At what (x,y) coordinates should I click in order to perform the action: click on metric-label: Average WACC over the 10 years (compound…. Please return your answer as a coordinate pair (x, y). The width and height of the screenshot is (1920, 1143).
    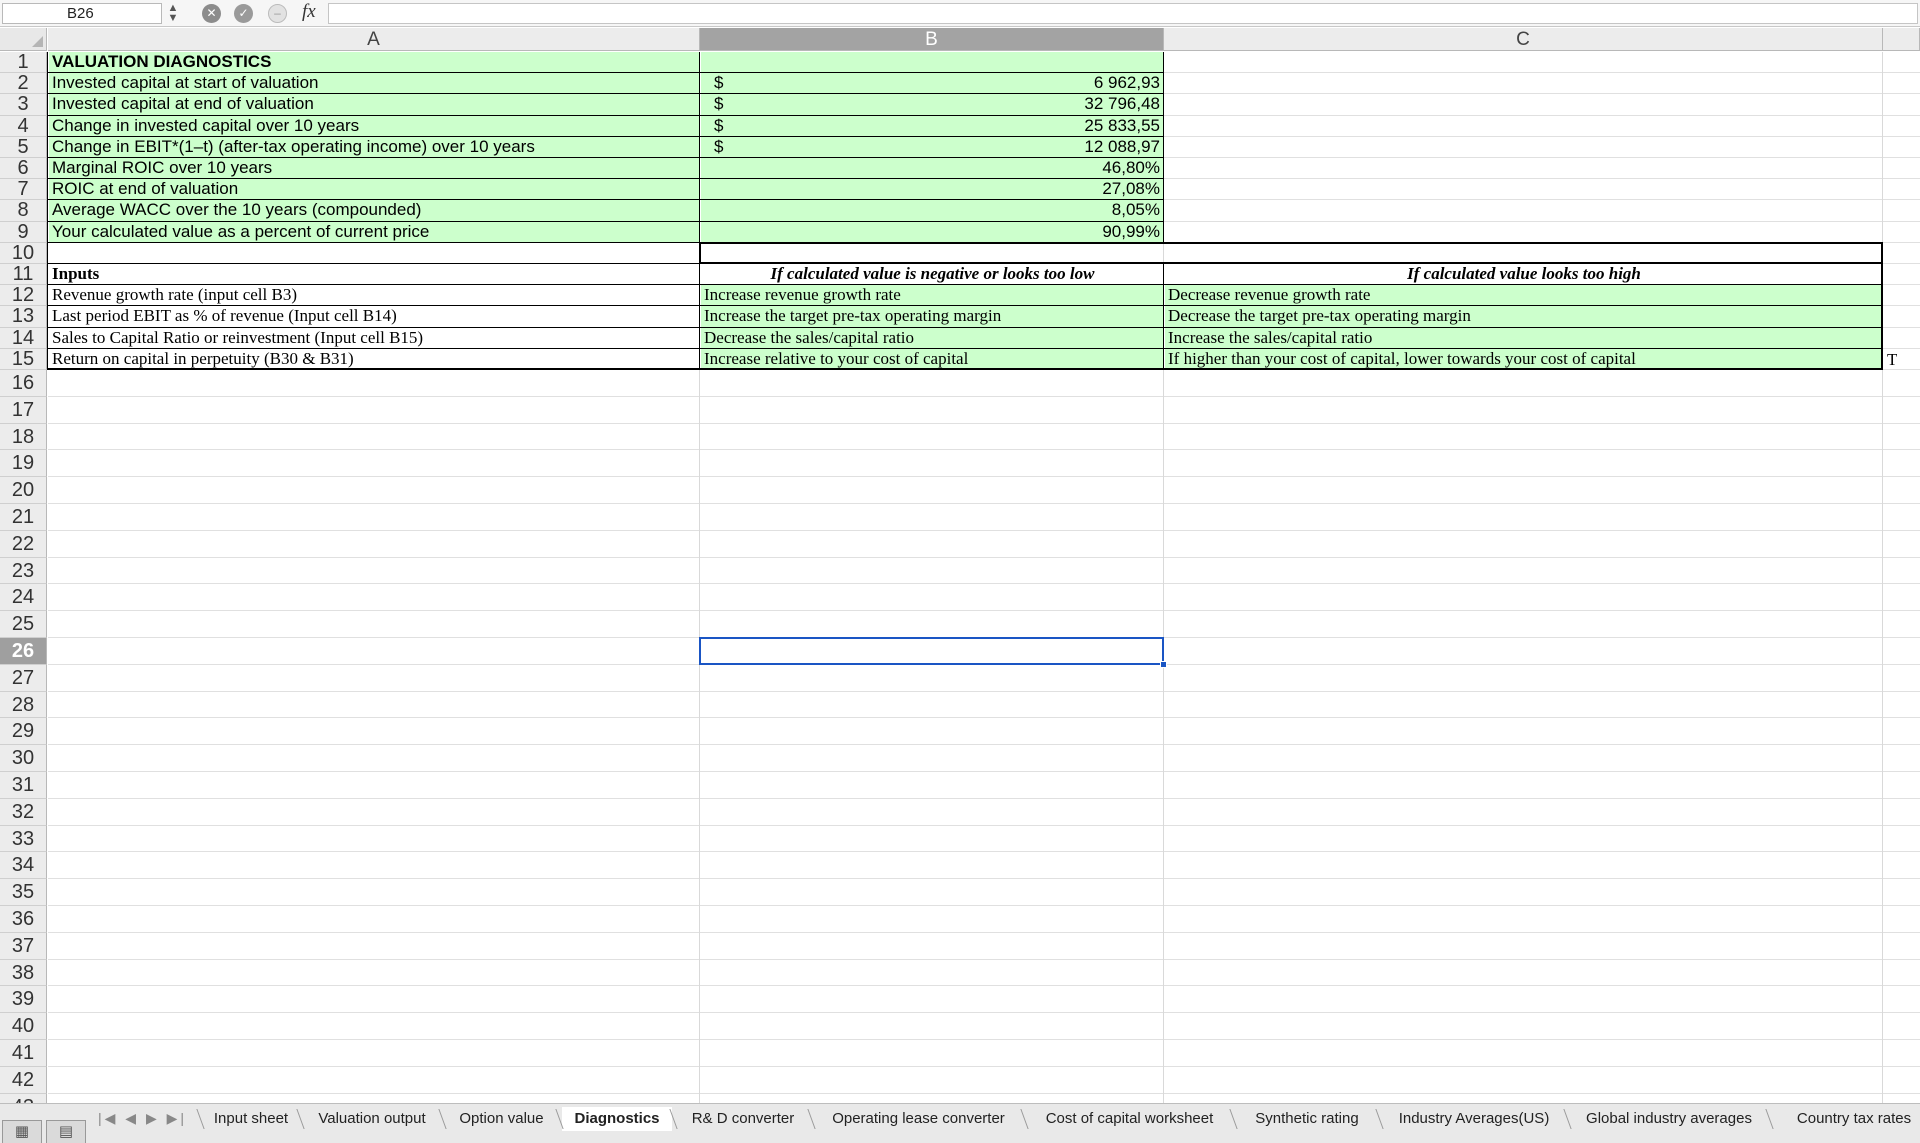
    Looking at the image, I should click on (374, 210).